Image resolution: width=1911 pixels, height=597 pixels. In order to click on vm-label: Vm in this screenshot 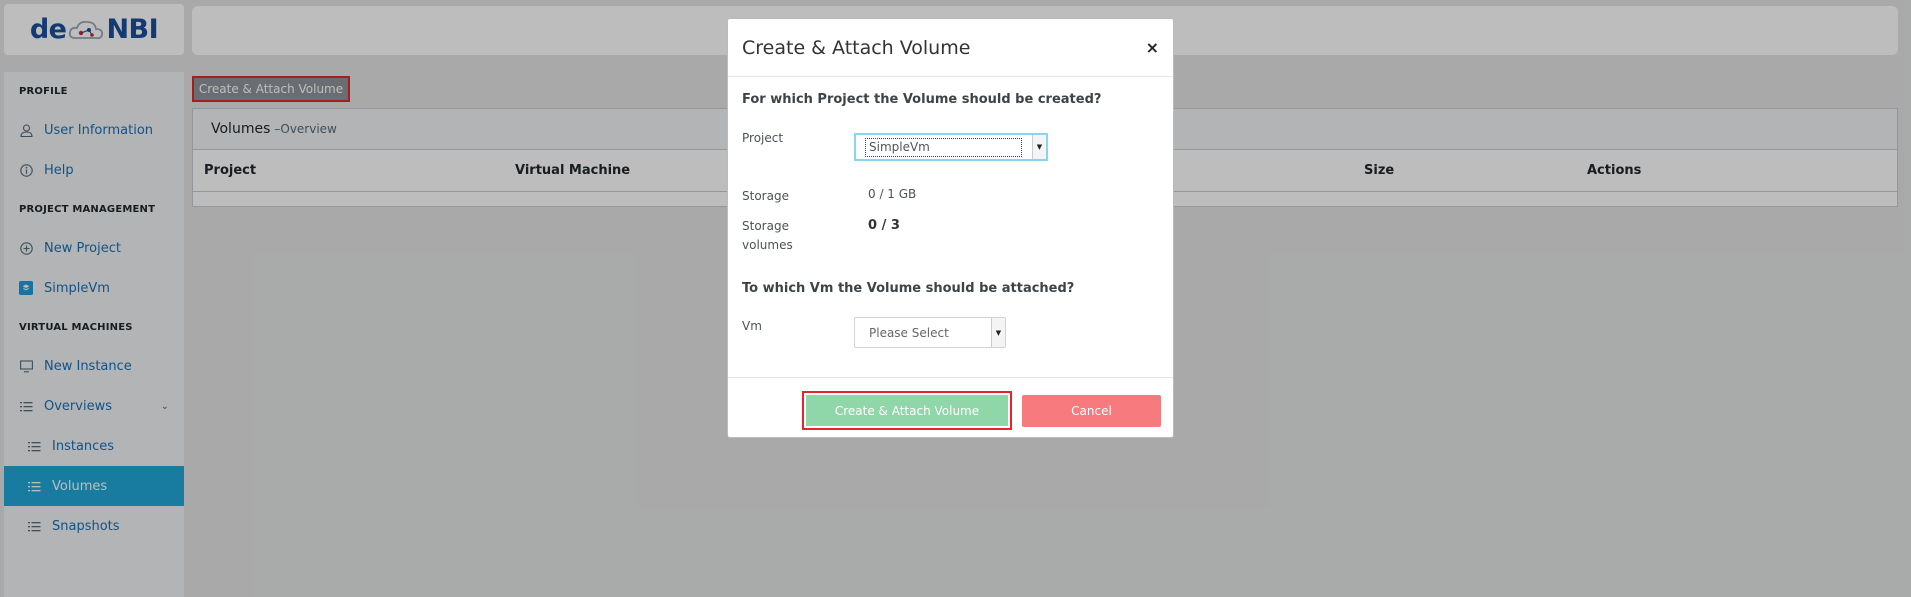, I will do `click(752, 326)`.